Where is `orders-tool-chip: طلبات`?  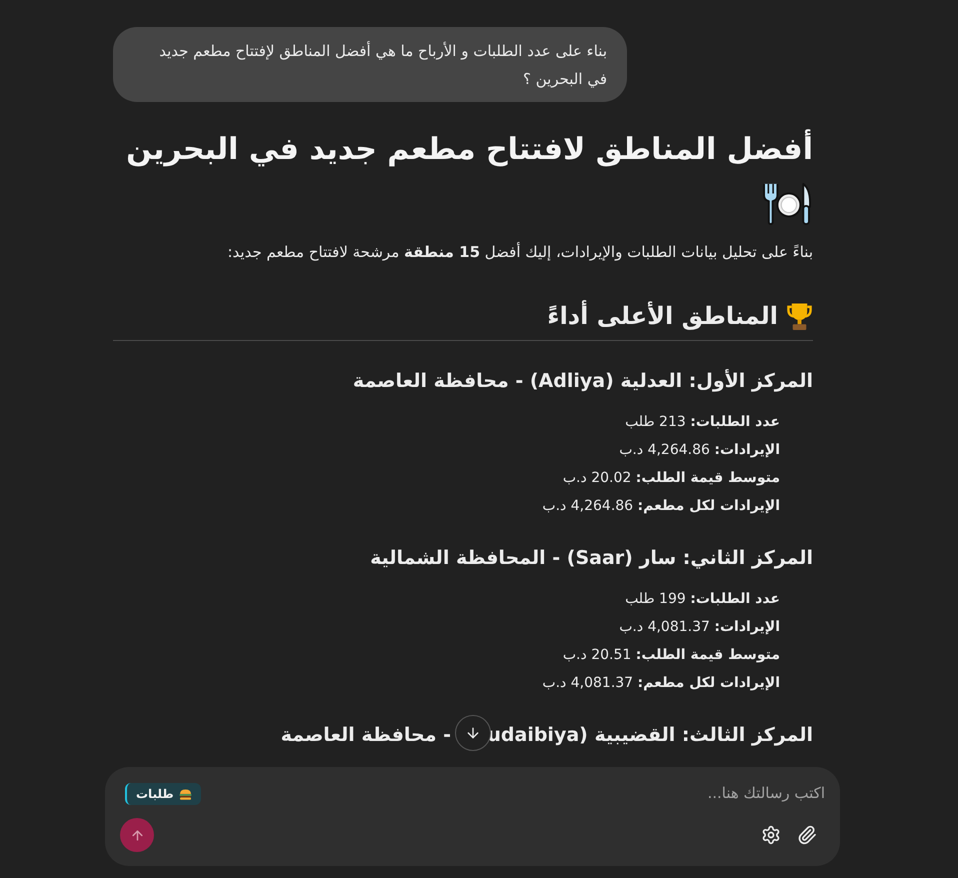
orders-tool-chip: طلبات is located at coordinates (163, 794).